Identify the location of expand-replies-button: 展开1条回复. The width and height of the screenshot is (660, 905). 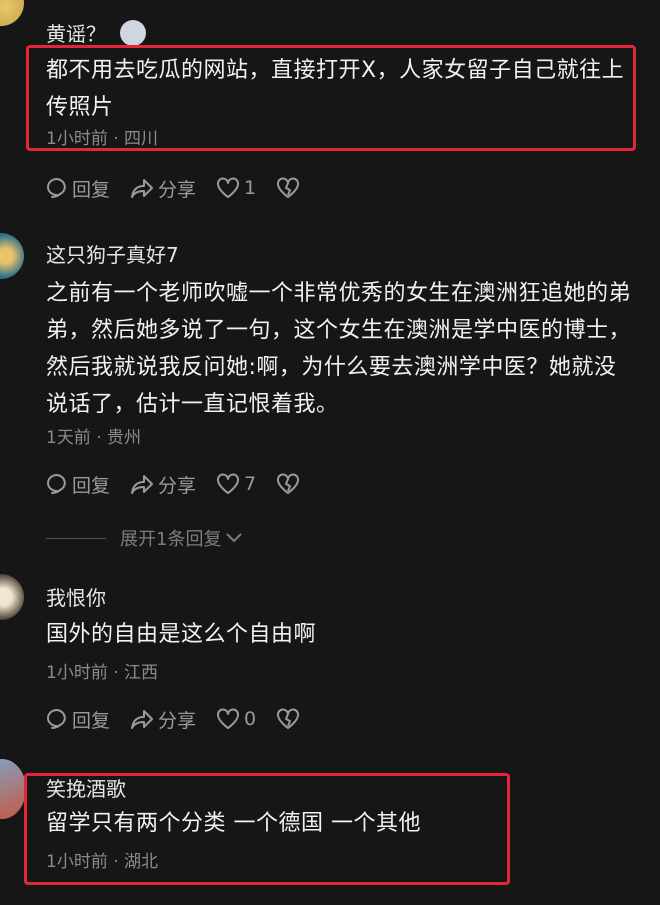
(144, 538).